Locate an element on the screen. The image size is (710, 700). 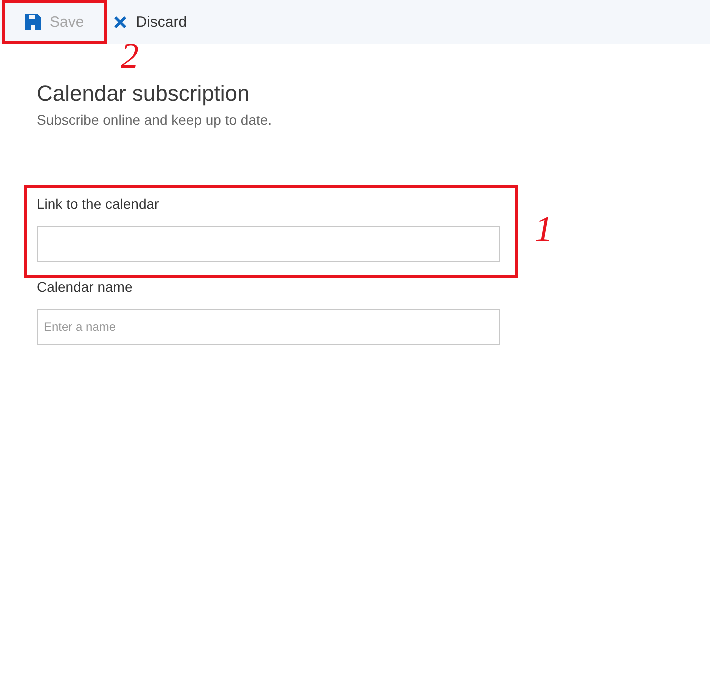
field-label: Calendar name is located at coordinates (85, 287).